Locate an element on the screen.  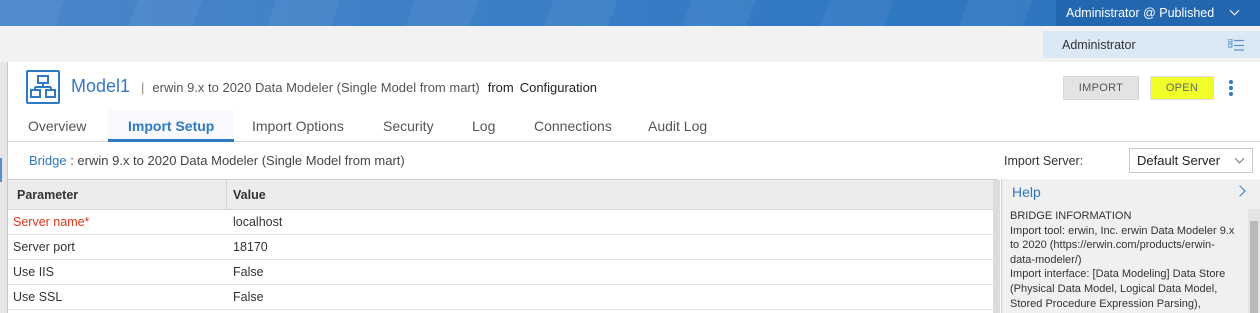
grid-scrollbar is located at coordinates (996, 246).